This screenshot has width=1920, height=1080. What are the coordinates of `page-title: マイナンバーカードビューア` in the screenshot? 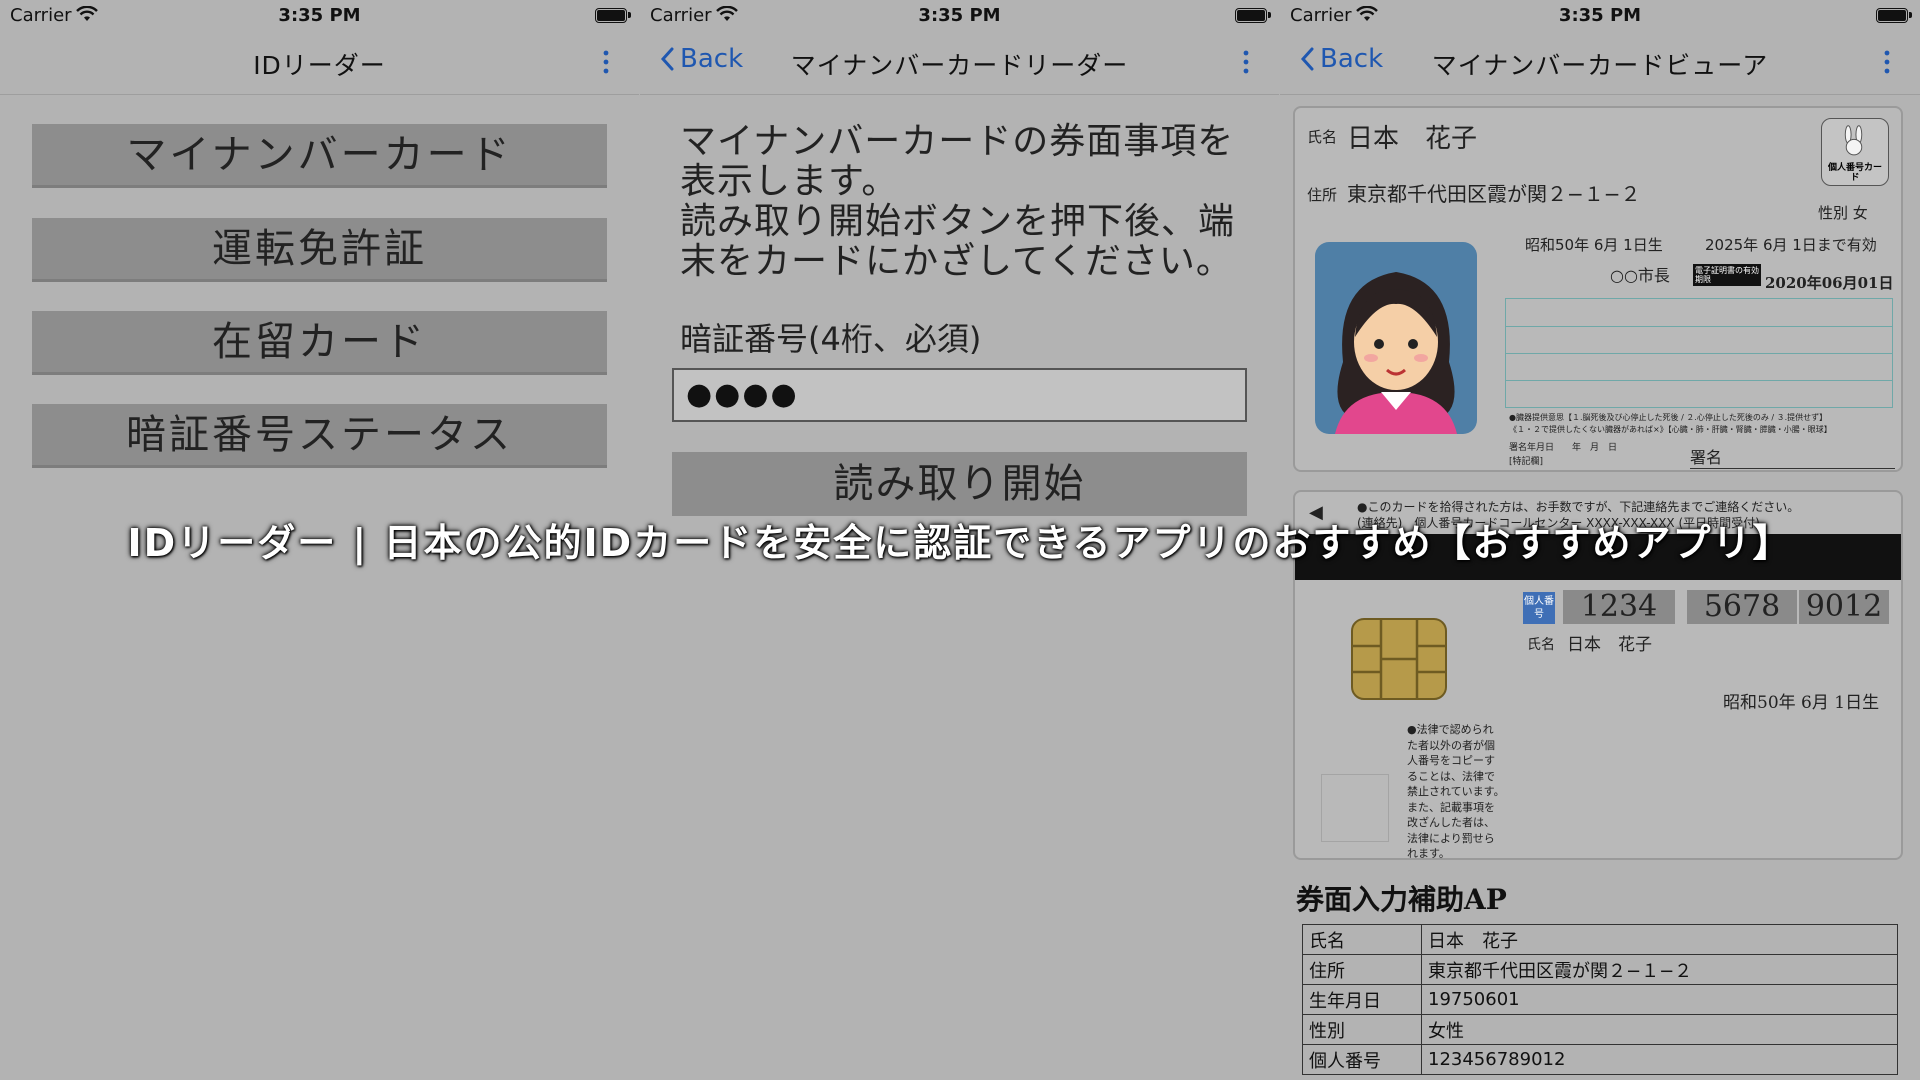 It's located at (1600, 65).